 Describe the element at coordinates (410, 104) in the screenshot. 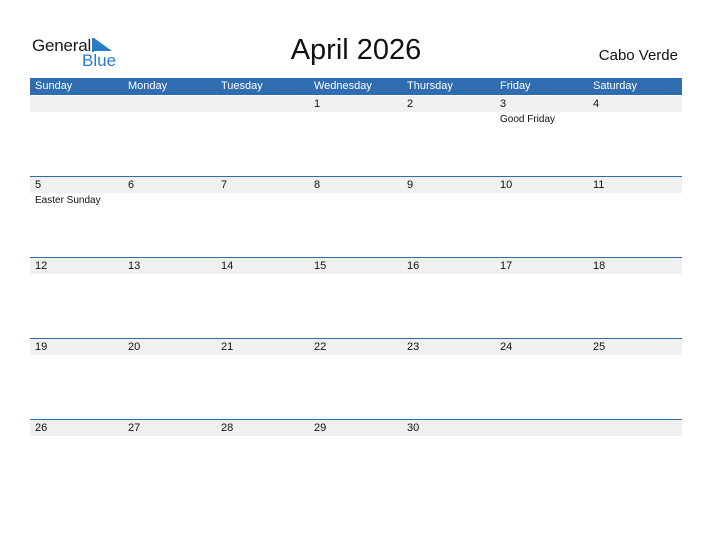

I see `day-number: 2` at that location.